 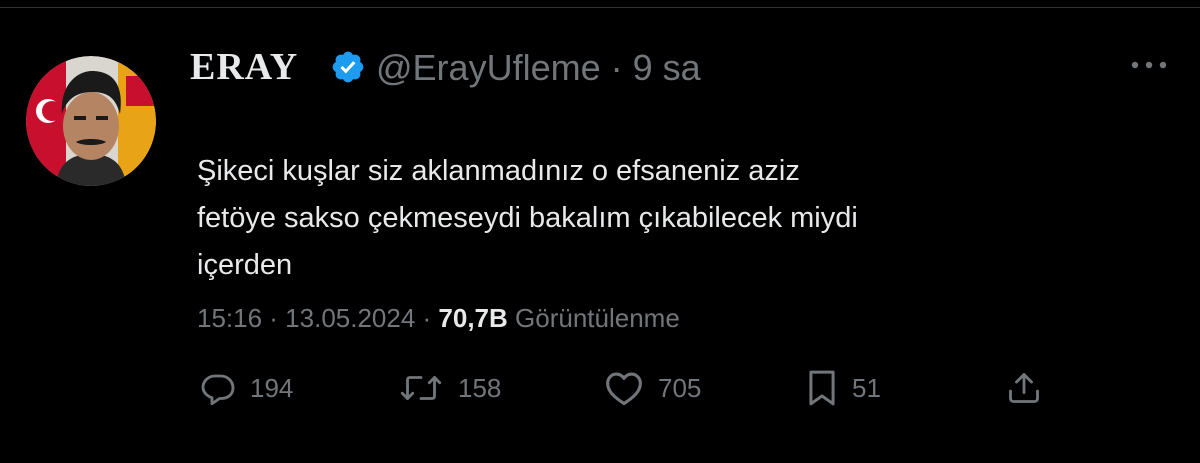 I want to click on handle-and-time: @ErayUfleme · 9 sa, so click(x=538, y=68).